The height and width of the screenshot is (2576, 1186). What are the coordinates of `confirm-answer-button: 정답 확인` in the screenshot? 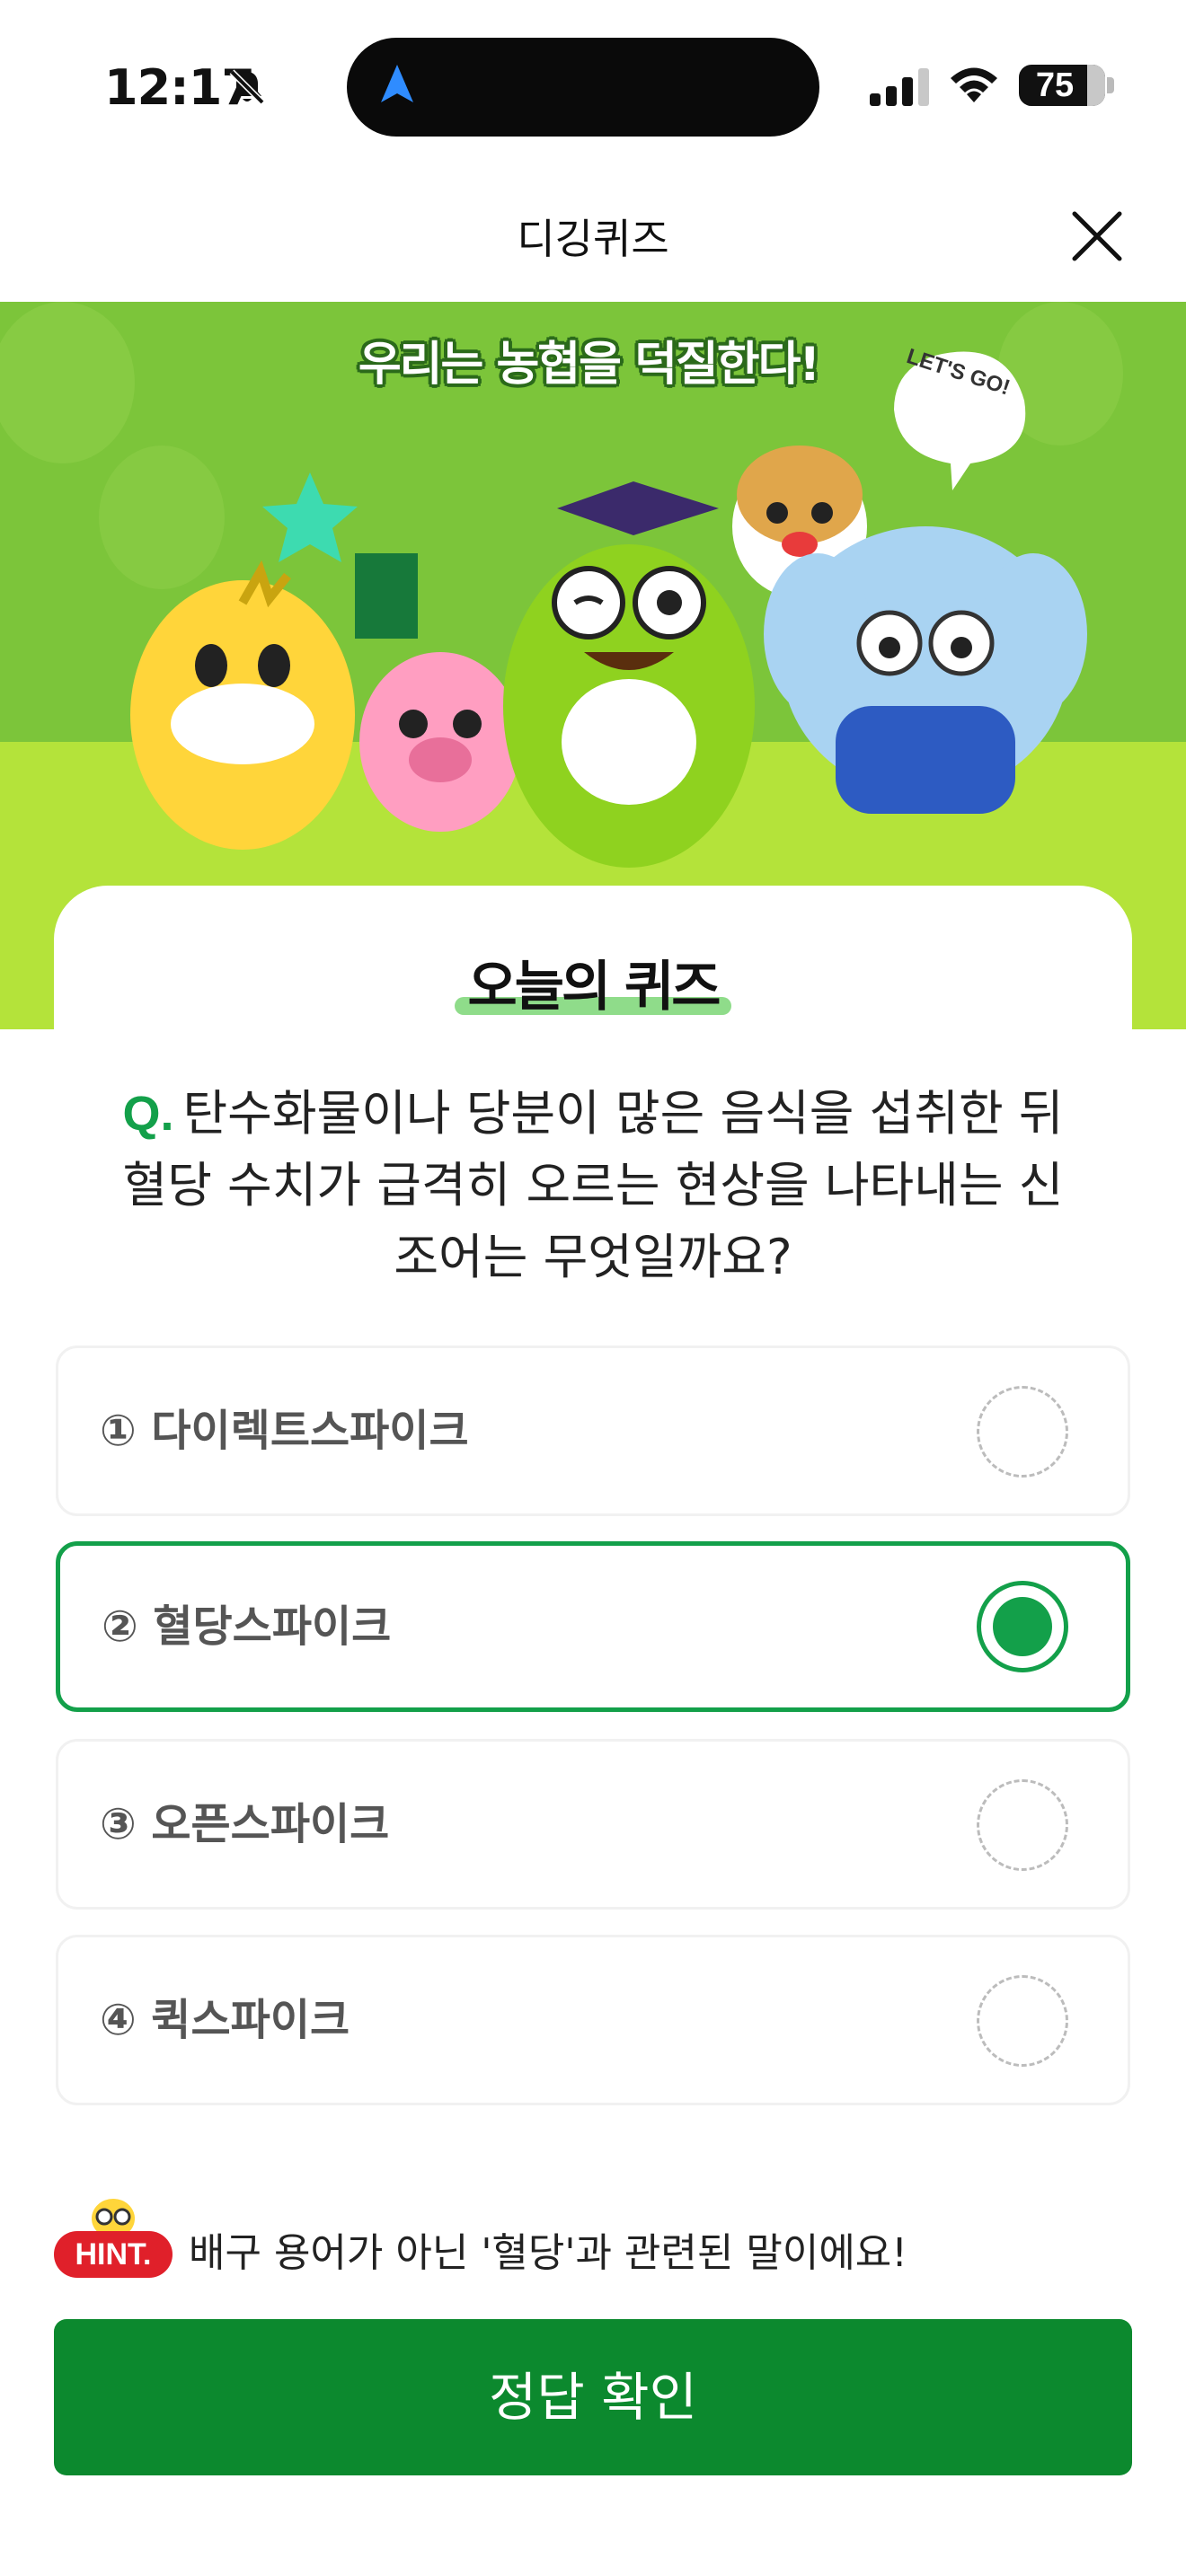 It's located at (593, 2397).